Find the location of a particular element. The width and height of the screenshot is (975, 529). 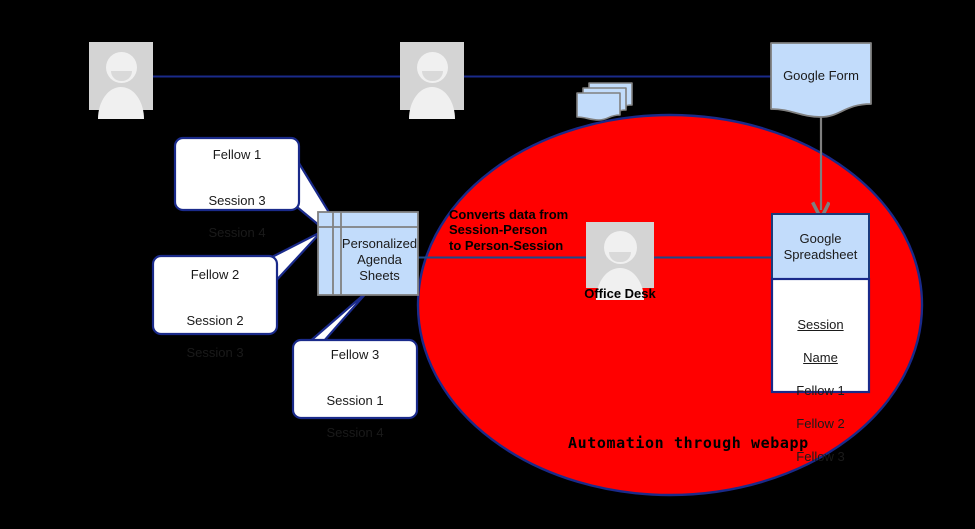

person-2-avatar is located at coordinates (432, 80).